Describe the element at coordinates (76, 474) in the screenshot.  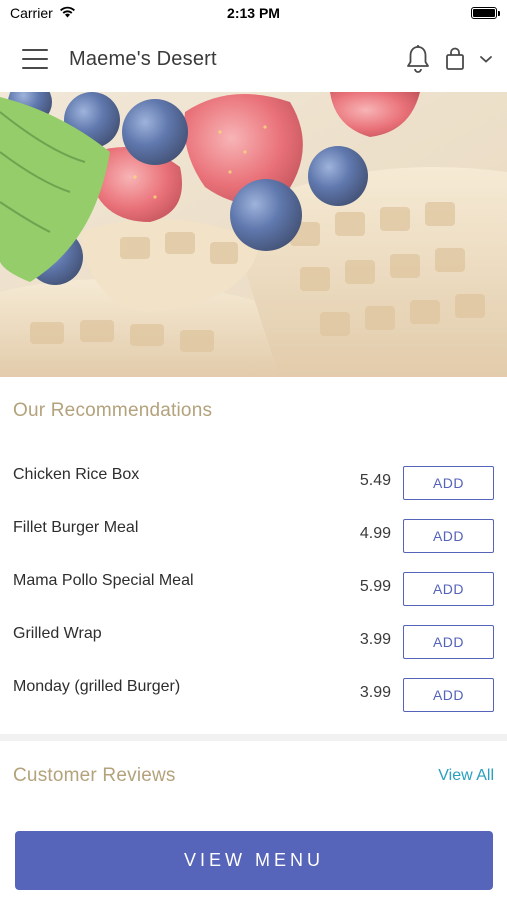
I see `item-name: Chicken Rice Box` at that location.